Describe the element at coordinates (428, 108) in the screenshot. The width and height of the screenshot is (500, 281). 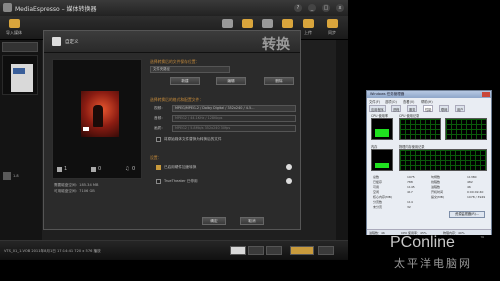
I see `tab-performance: 性能` at that location.